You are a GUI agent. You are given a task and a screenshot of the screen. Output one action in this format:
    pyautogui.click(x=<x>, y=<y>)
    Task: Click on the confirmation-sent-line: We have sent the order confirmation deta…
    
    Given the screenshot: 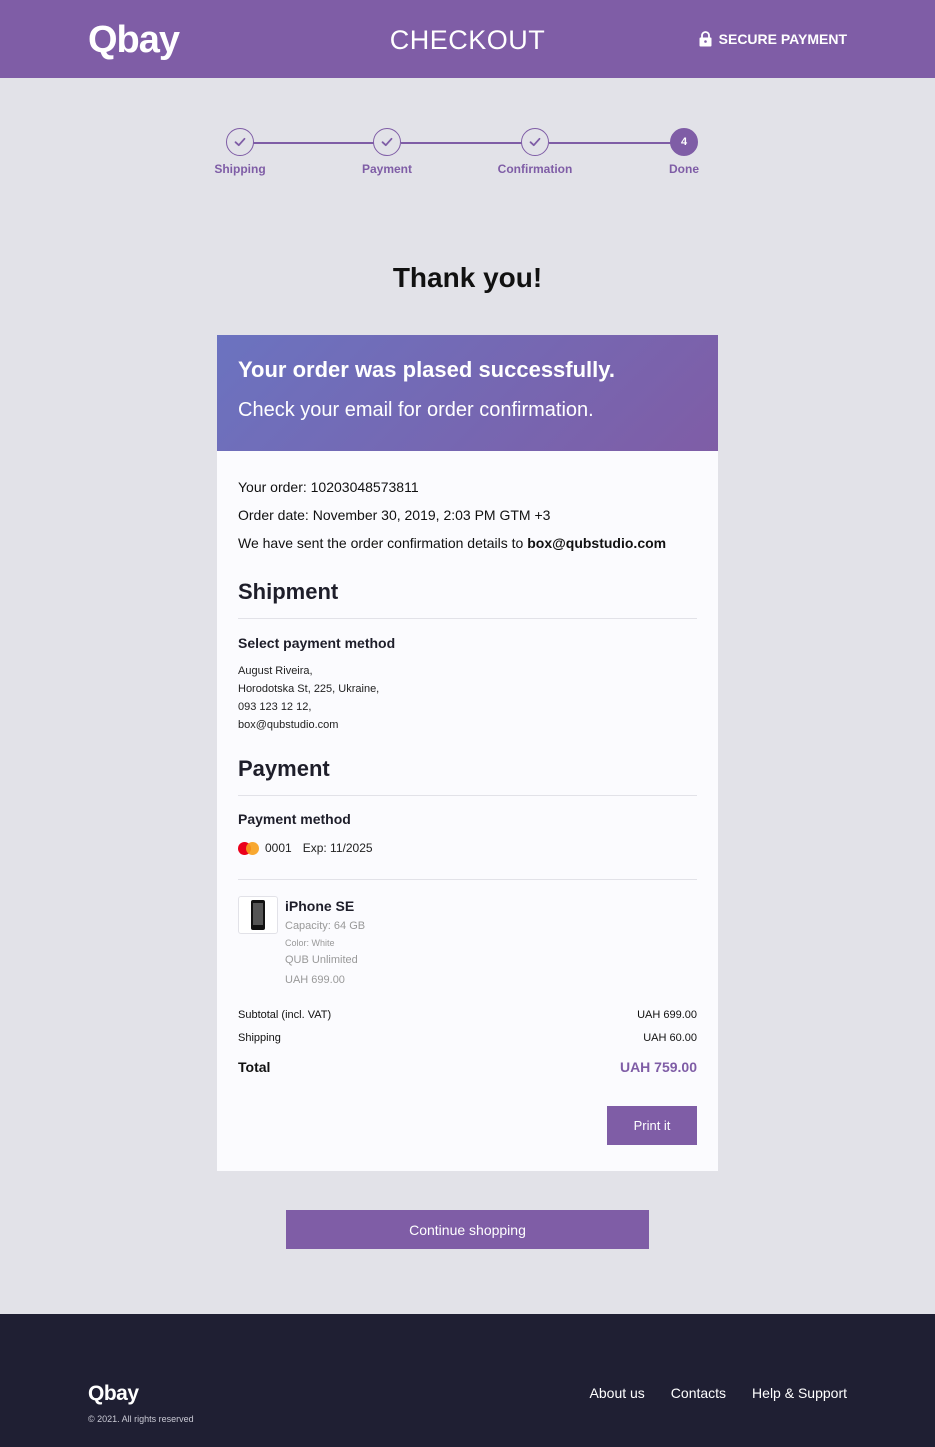 What is the action you would take?
    pyautogui.click(x=452, y=543)
    